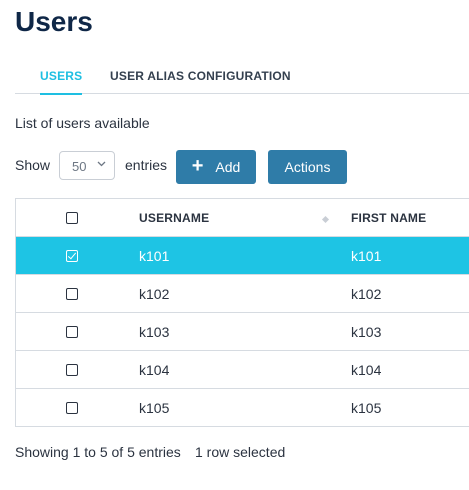 This screenshot has width=469, height=490. Describe the element at coordinates (197, 165) in the screenshot. I see `plus-icon: +` at that location.